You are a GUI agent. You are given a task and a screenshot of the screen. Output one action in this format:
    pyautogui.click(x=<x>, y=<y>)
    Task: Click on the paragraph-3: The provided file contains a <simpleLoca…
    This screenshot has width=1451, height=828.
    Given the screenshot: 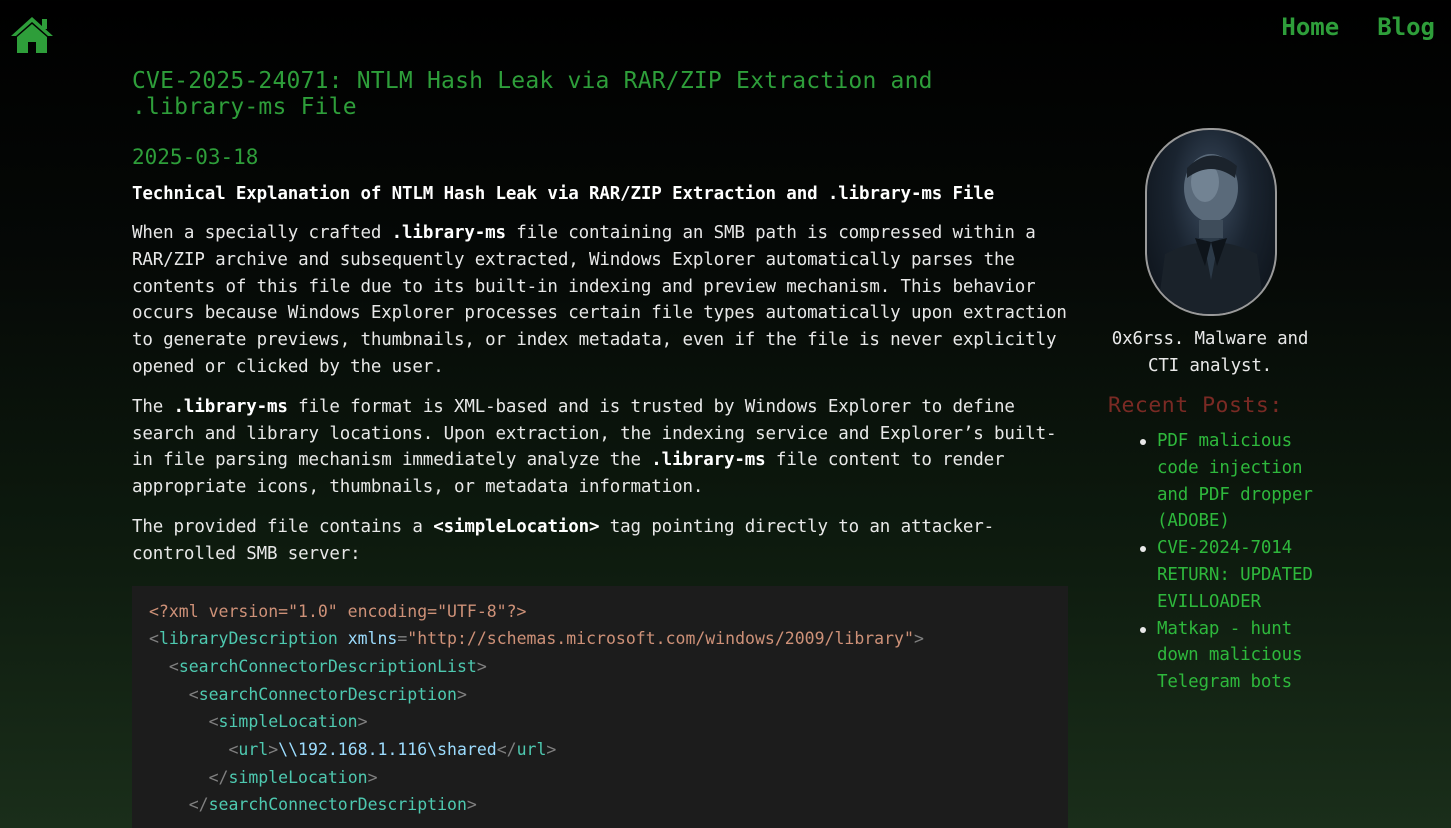 What is the action you would take?
    pyautogui.click(x=600, y=541)
    